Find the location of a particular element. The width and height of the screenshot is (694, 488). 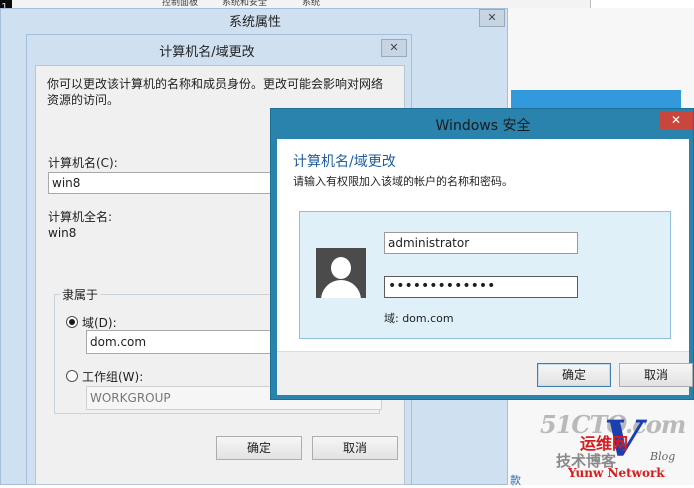

watermark-logo: 51CTO.com V 运维网 技术博客 Blog Yunw Network is located at coordinates (615, 445).